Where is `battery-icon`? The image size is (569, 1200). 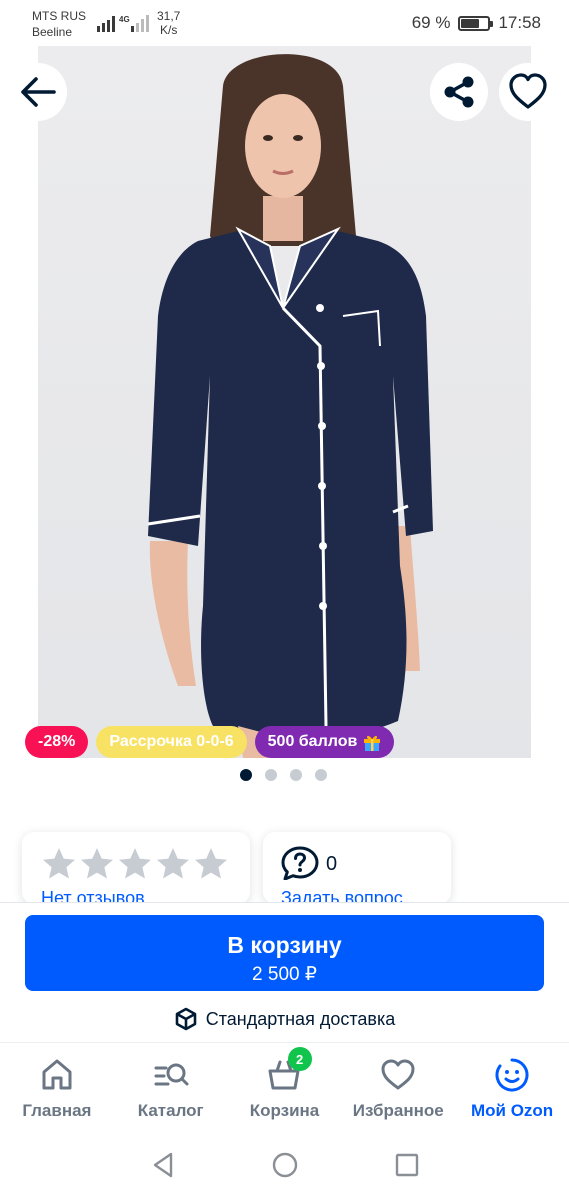 battery-icon is located at coordinates (476, 23).